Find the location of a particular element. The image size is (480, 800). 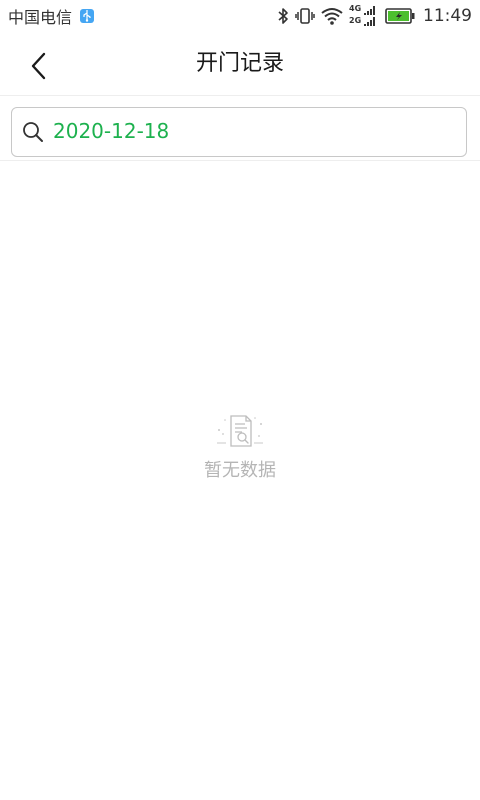

vibrate-icon is located at coordinates (305, 16).